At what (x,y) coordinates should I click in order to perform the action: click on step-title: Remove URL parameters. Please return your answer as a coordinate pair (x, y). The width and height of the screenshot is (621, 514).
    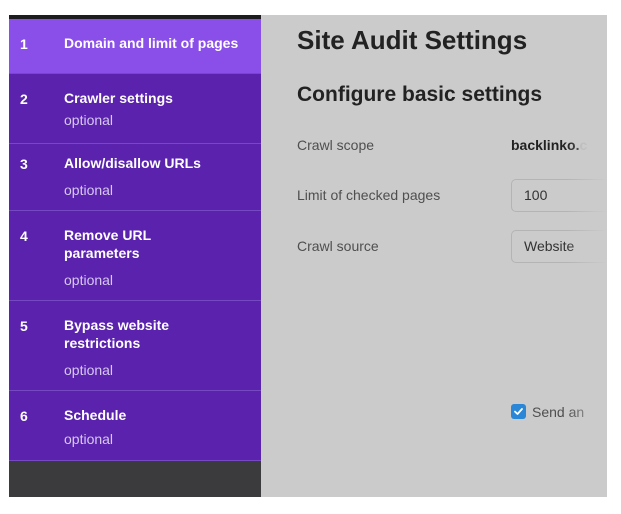
    Looking at the image, I should click on (107, 244).